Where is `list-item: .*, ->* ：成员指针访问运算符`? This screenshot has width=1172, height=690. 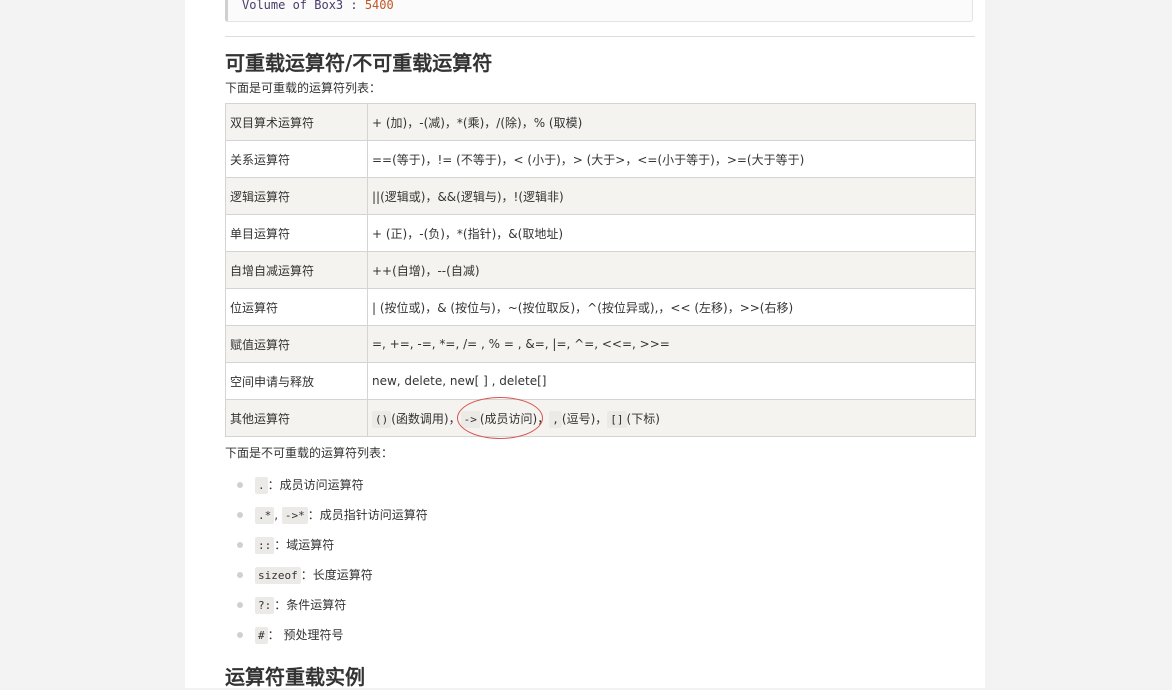
list-item: .*, ->* ：成员指针访问运算符 is located at coordinates (331, 515).